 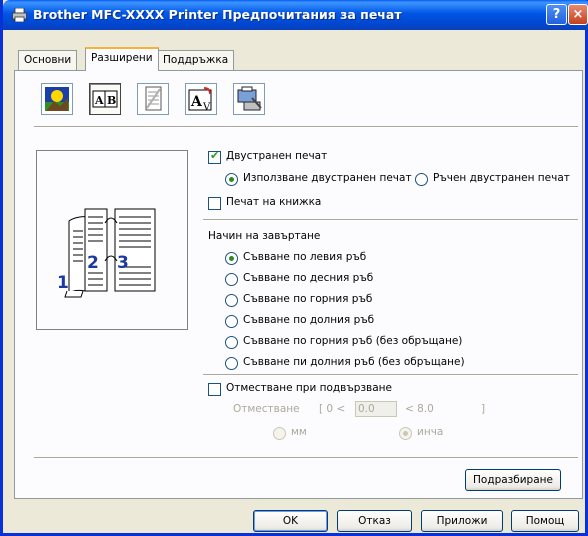 I want to click on offset-range-close: < 8.0, so click(x=419, y=409).